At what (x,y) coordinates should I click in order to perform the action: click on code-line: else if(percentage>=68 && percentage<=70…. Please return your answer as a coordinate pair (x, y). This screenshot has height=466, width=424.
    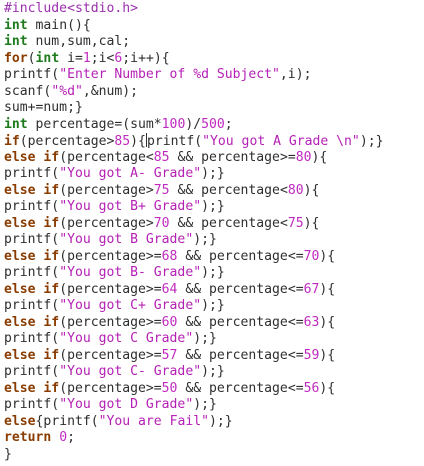
    Looking at the image, I should click on (214, 257).